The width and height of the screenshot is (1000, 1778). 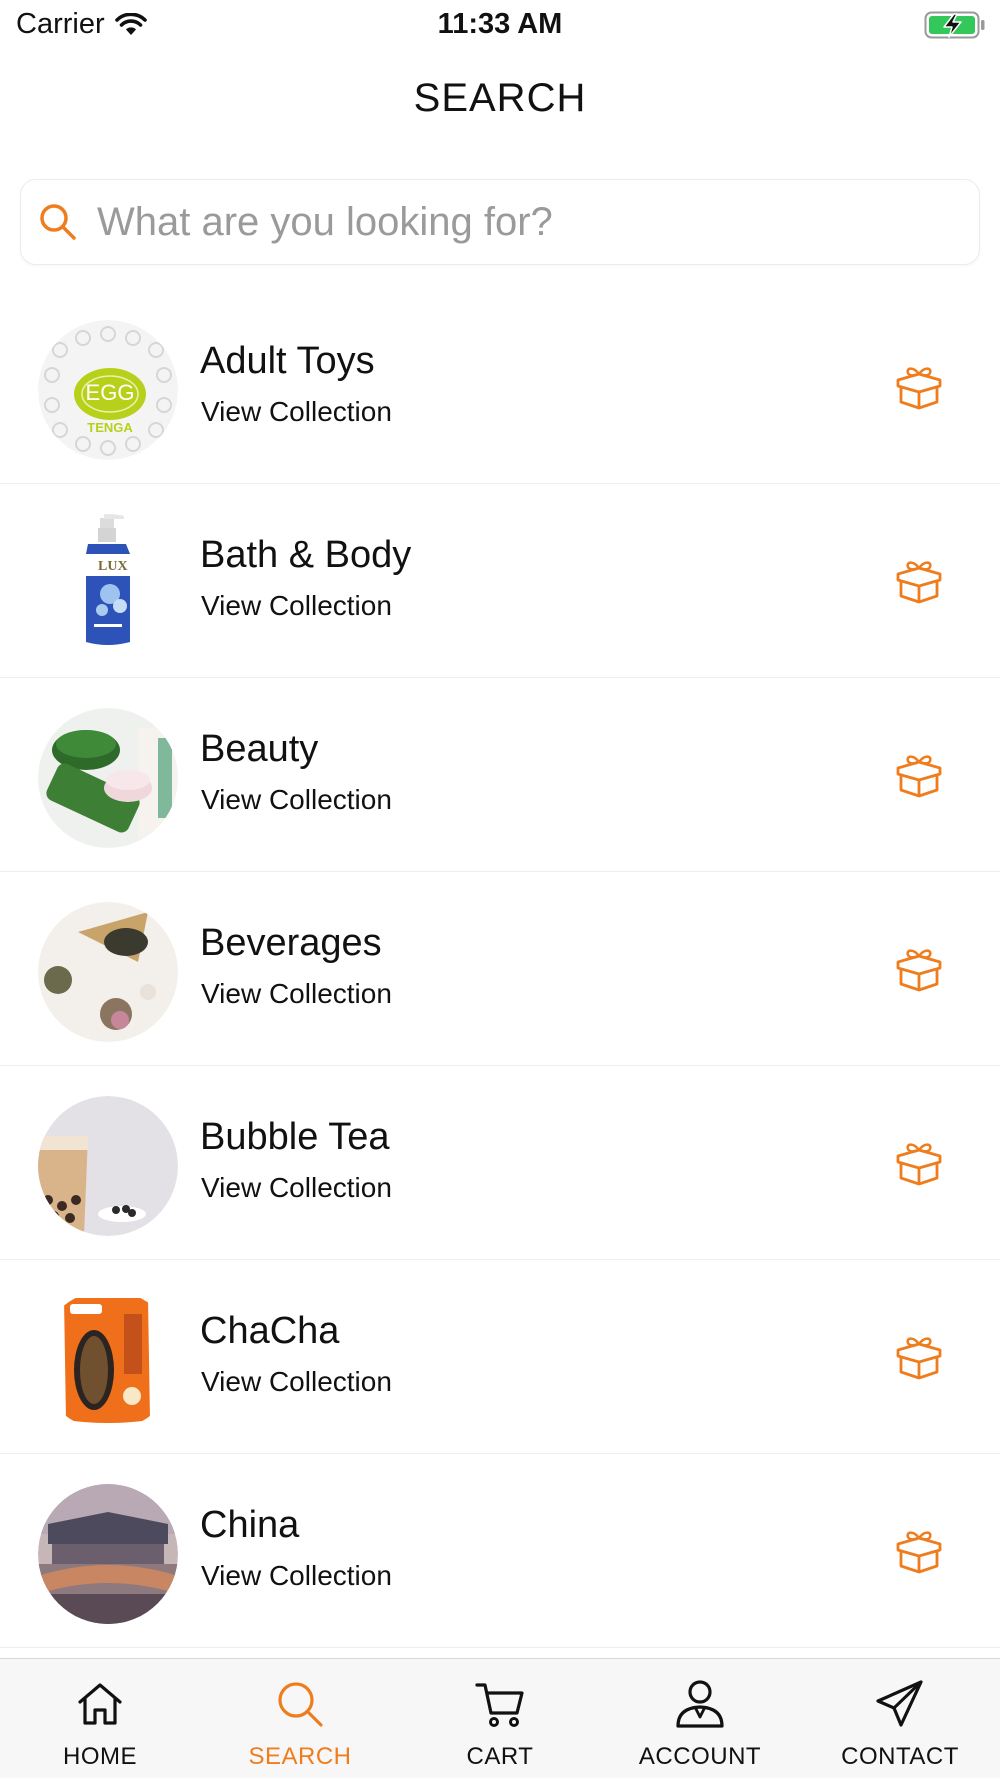 I want to click on status-time: 11:33 AM, so click(x=500, y=24).